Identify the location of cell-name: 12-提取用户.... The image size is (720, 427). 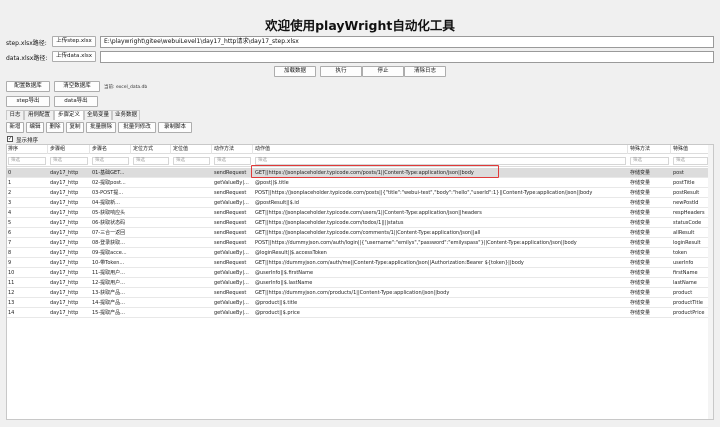
(108, 283).